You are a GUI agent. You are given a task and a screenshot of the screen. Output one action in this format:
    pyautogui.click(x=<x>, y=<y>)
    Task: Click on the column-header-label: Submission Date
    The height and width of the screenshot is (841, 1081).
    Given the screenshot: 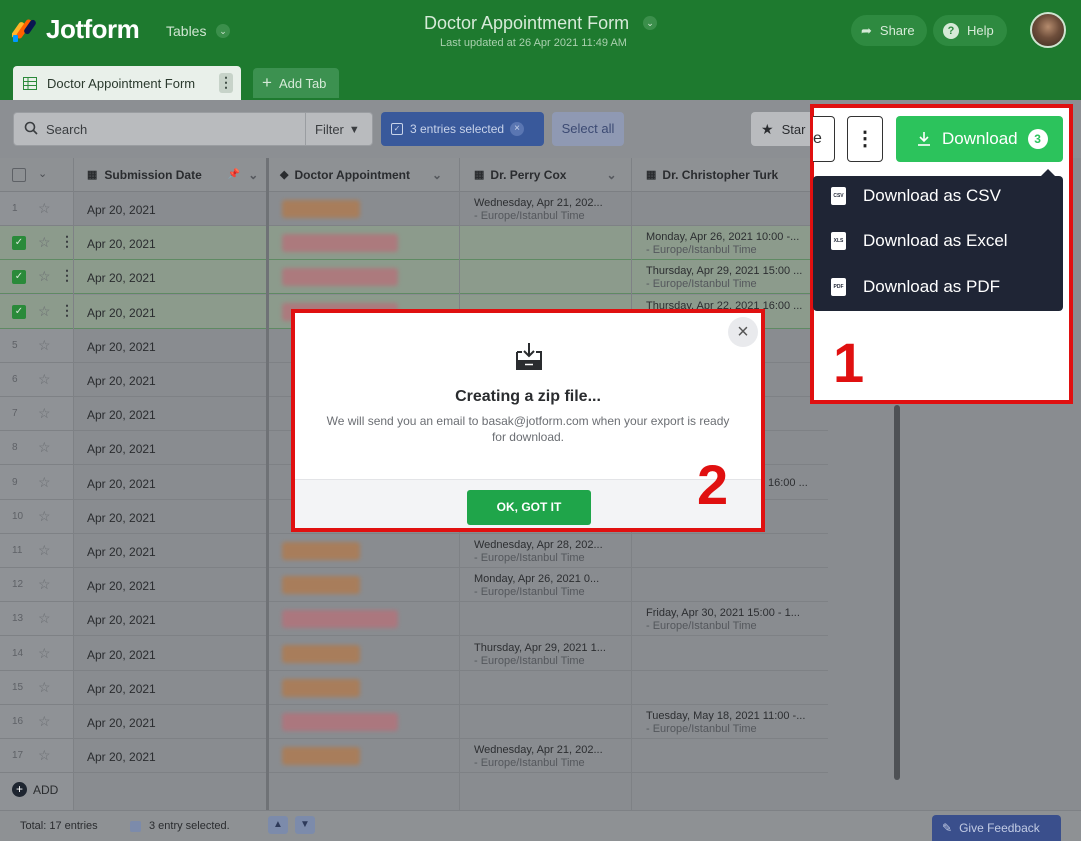 What is the action you would take?
    pyautogui.click(x=153, y=175)
    